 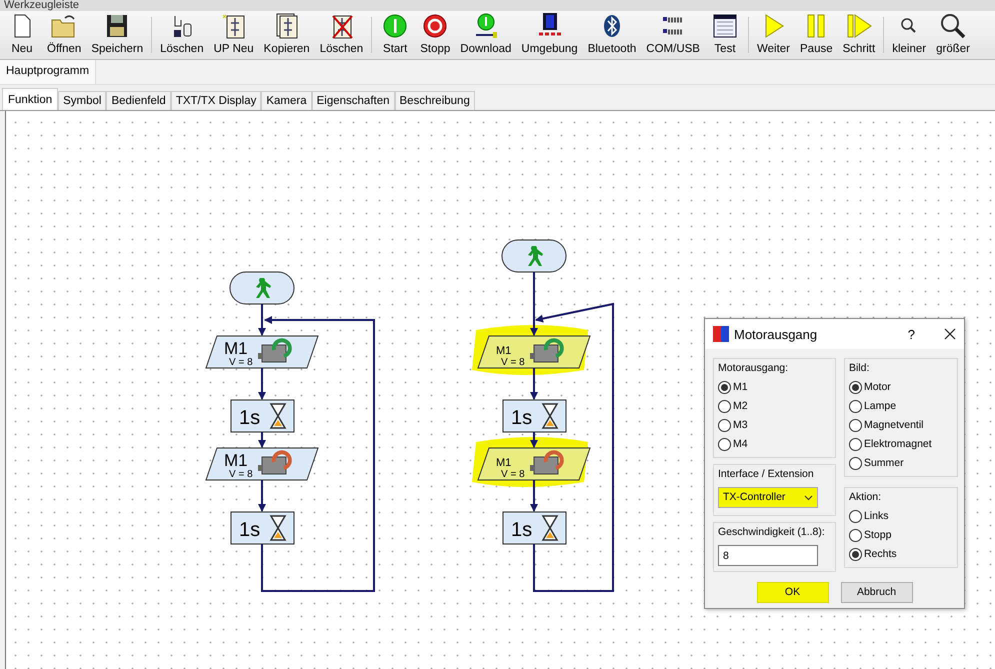 I want to click on dialog-button: OK, so click(x=792, y=592).